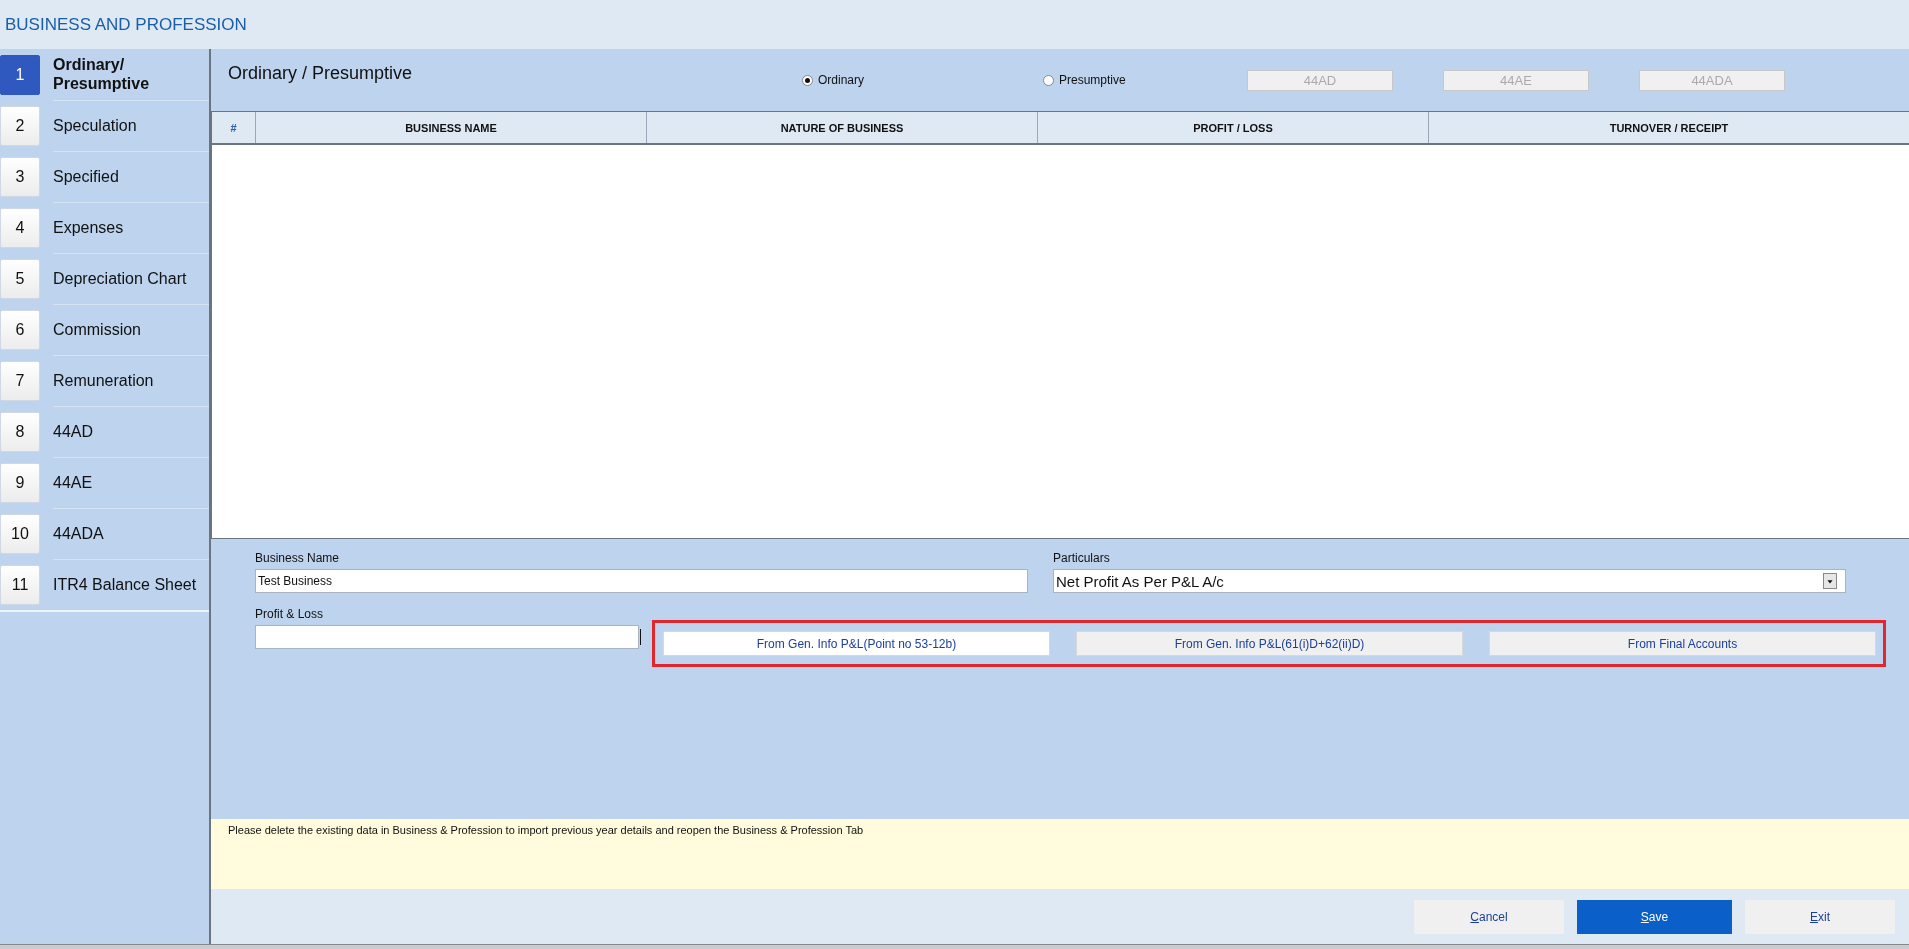  What do you see at coordinates (1449, 581) in the screenshot?
I see `particulars-dropdown: Net Profit As Per P&L A/c` at bounding box center [1449, 581].